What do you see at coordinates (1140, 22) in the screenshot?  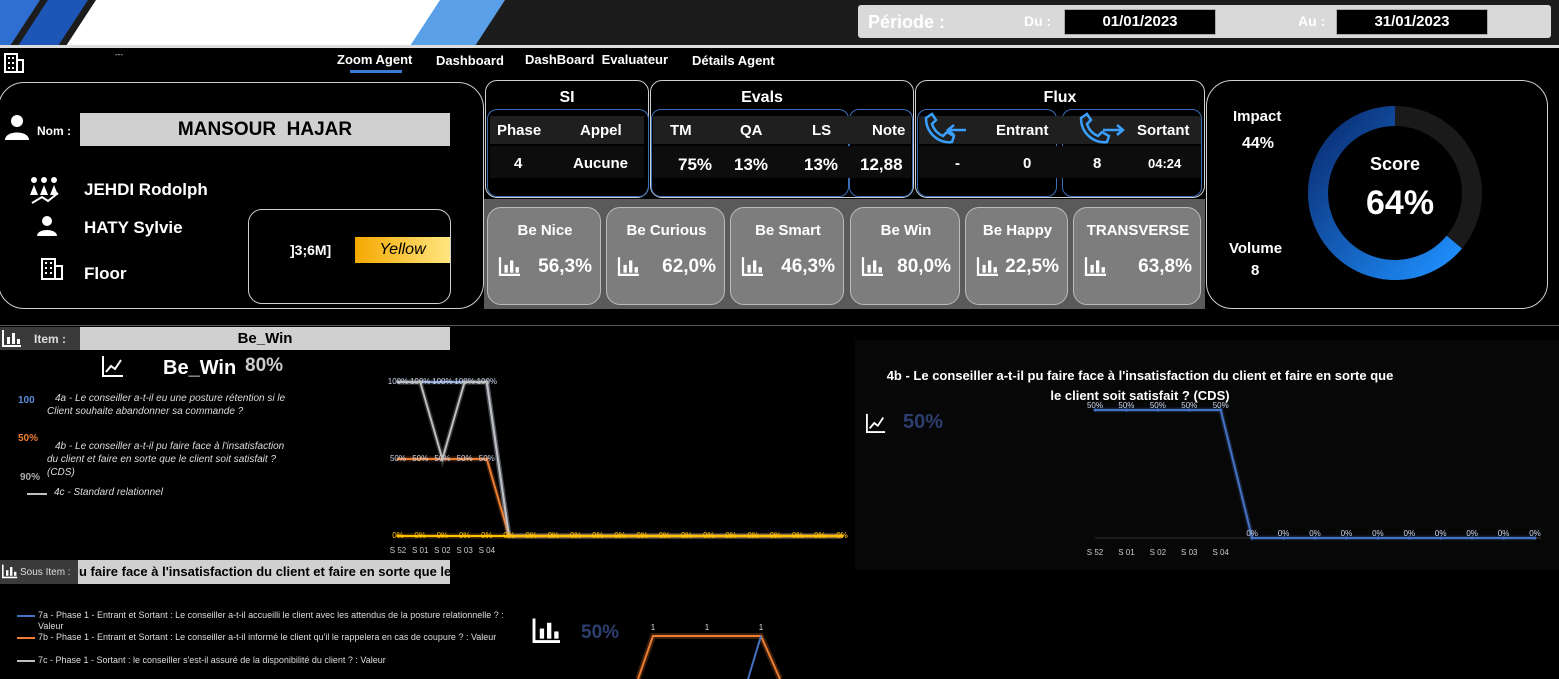 I see `du-date-field: 01/01/2023` at bounding box center [1140, 22].